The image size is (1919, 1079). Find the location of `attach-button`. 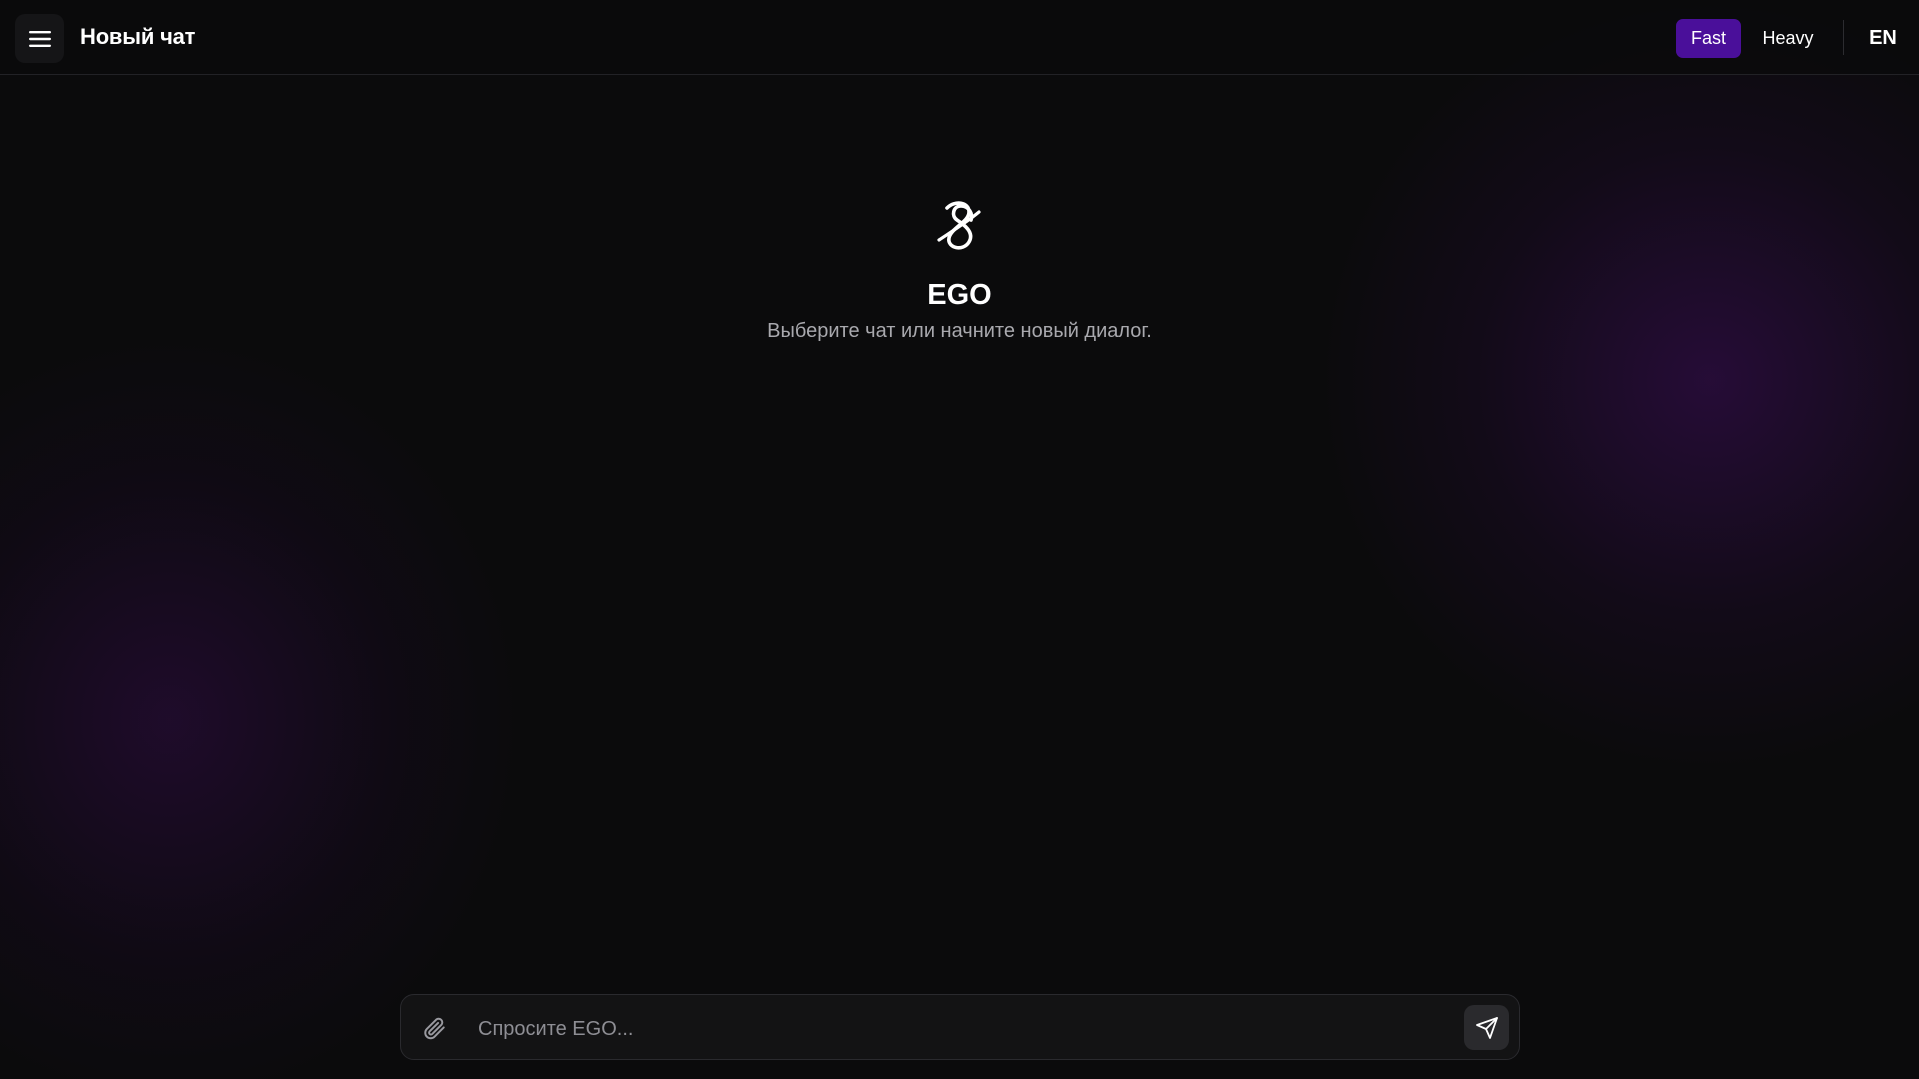

attach-button is located at coordinates (434, 1028).